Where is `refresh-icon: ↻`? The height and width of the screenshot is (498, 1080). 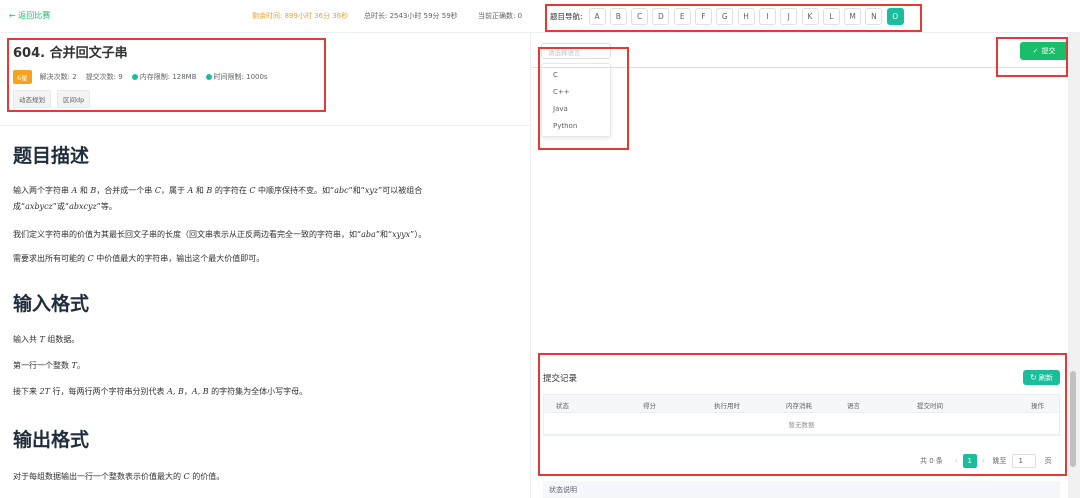
refresh-icon: ↻ is located at coordinates (1033, 377).